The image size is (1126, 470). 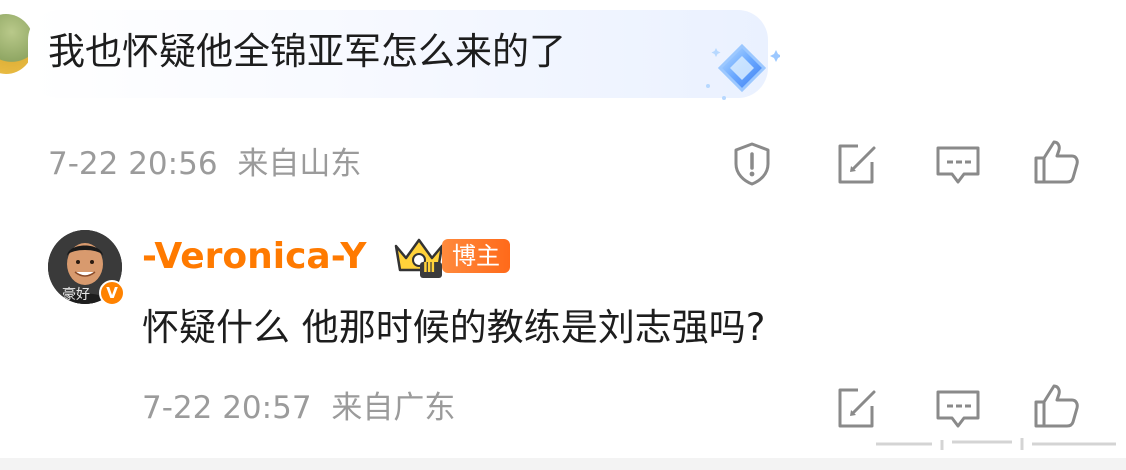 I want to click on bottom-divider, so click(x=563, y=464).